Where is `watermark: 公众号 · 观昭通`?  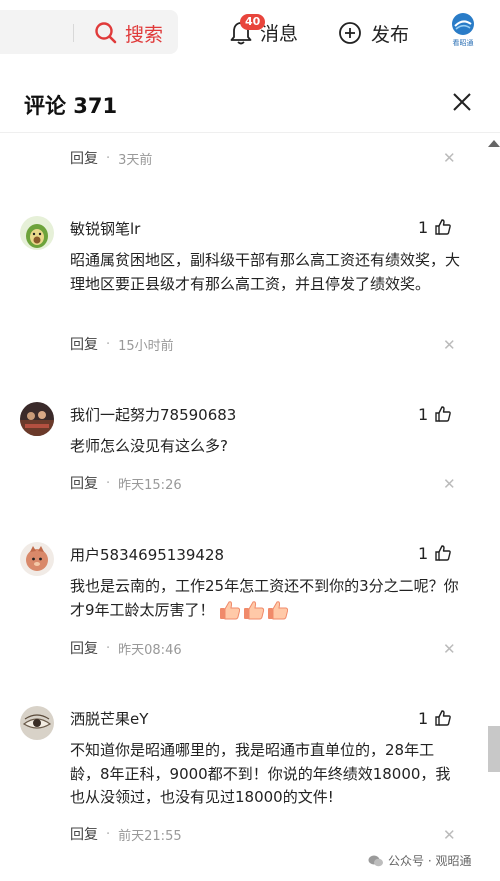
watermark: 公众号 · 观昭通 is located at coordinates (419, 860).